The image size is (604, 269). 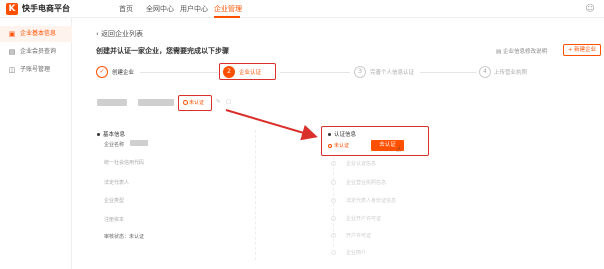 What do you see at coordinates (12, 70) in the screenshot?
I see `users-icon: ◫` at bounding box center [12, 70].